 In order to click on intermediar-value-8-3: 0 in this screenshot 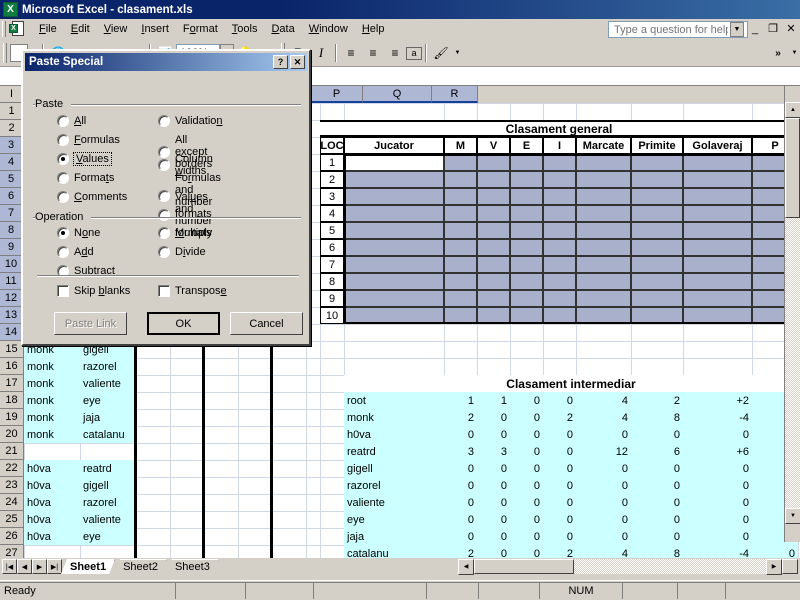, I will do `click(559, 536)`.